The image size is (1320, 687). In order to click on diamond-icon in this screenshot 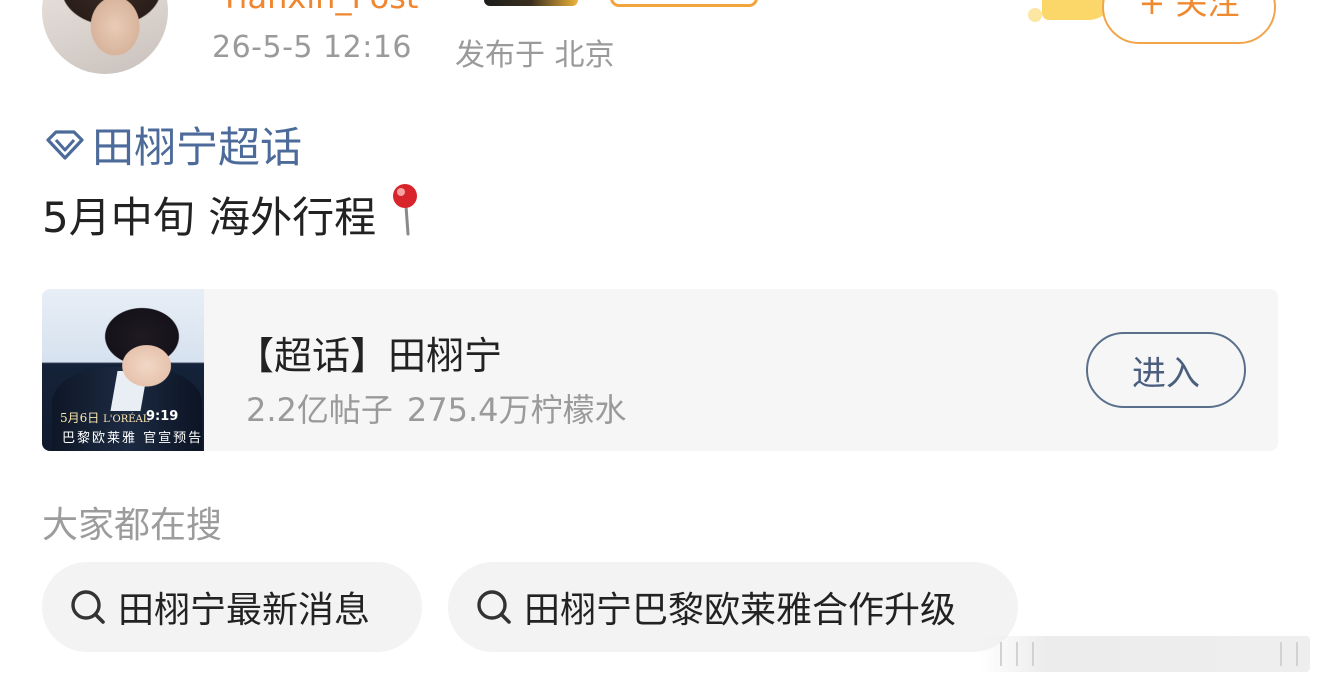, I will do `click(65, 145)`.